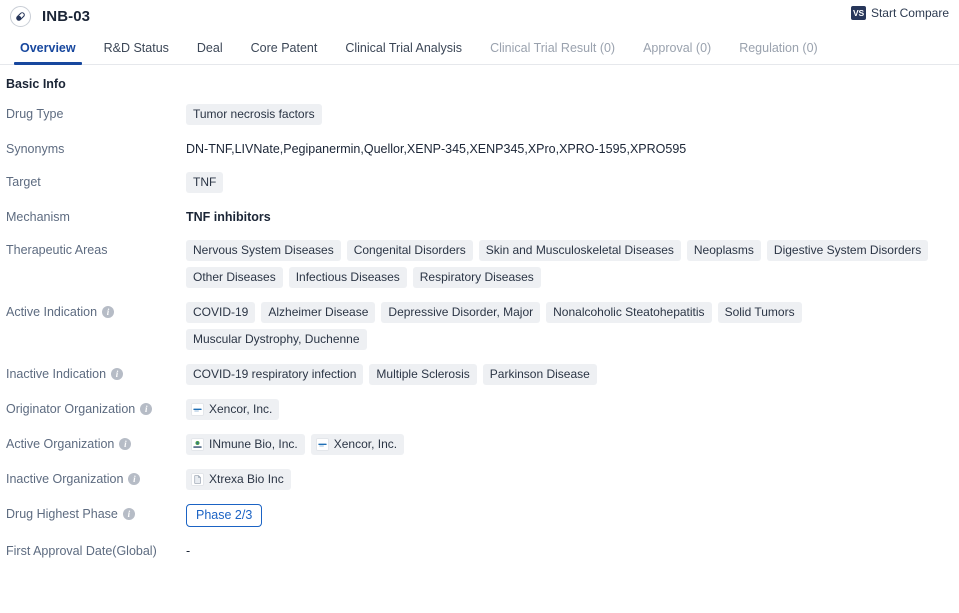  What do you see at coordinates (96, 147) in the screenshot?
I see `row-label-synonyms: Synonyms` at bounding box center [96, 147].